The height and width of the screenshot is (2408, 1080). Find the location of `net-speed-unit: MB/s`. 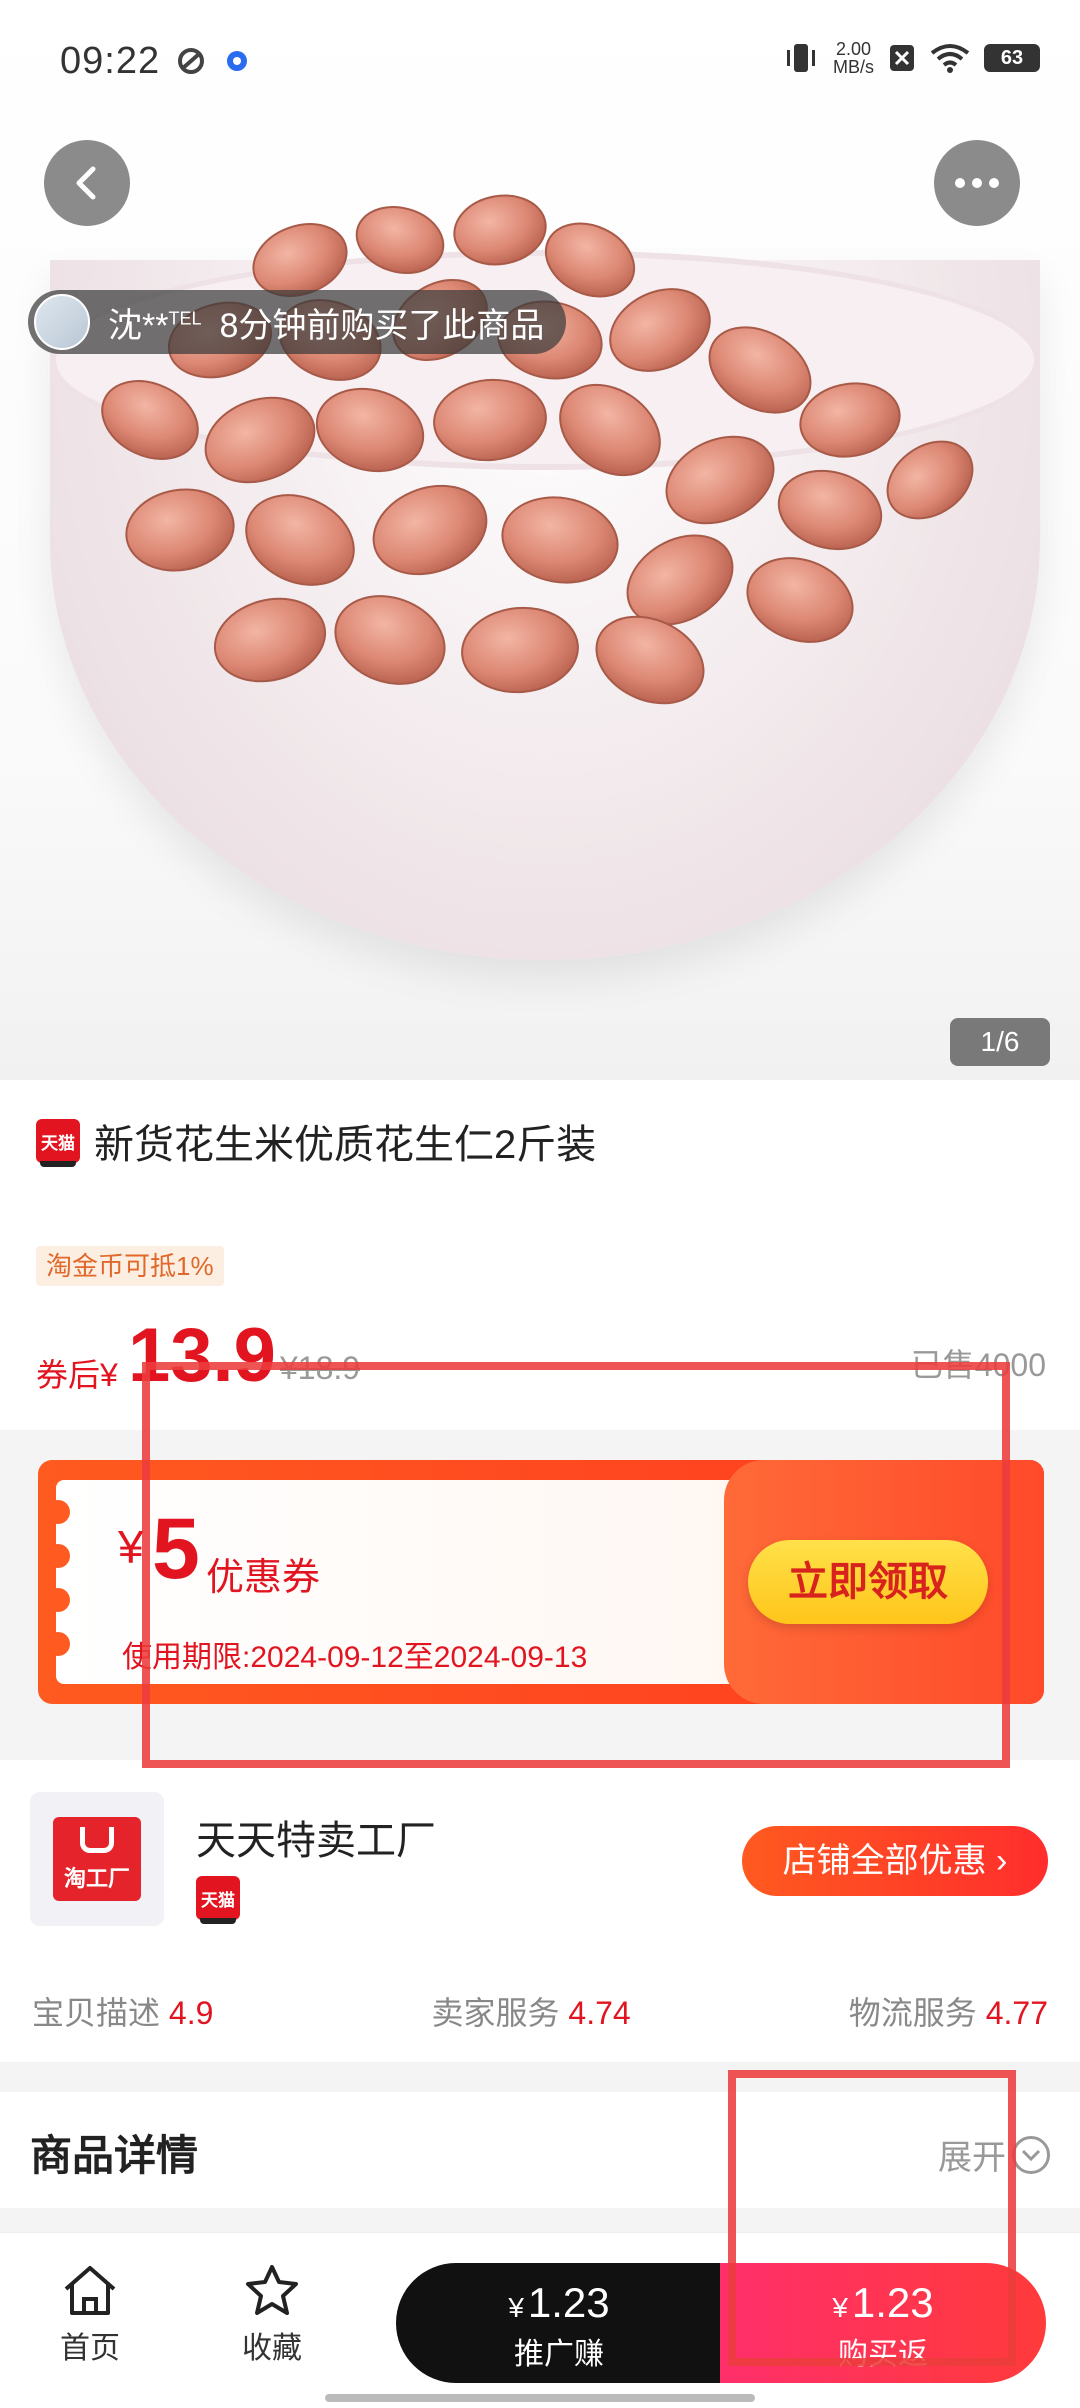

net-speed-unit: MB/s is located at coordinates (853, 67).